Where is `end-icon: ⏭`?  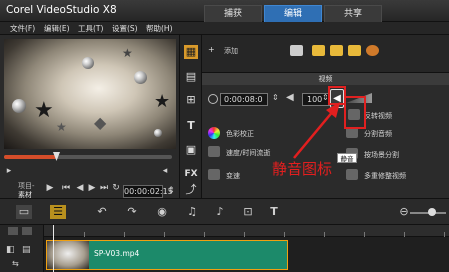
end-icon: ⏭ is located at coordinates (104, 188).